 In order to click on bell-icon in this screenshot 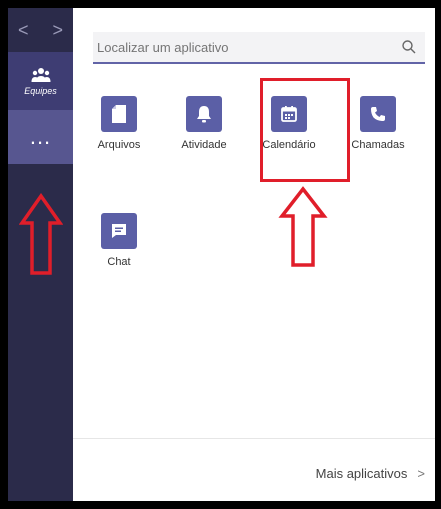, I will do `click(204, 114)`.